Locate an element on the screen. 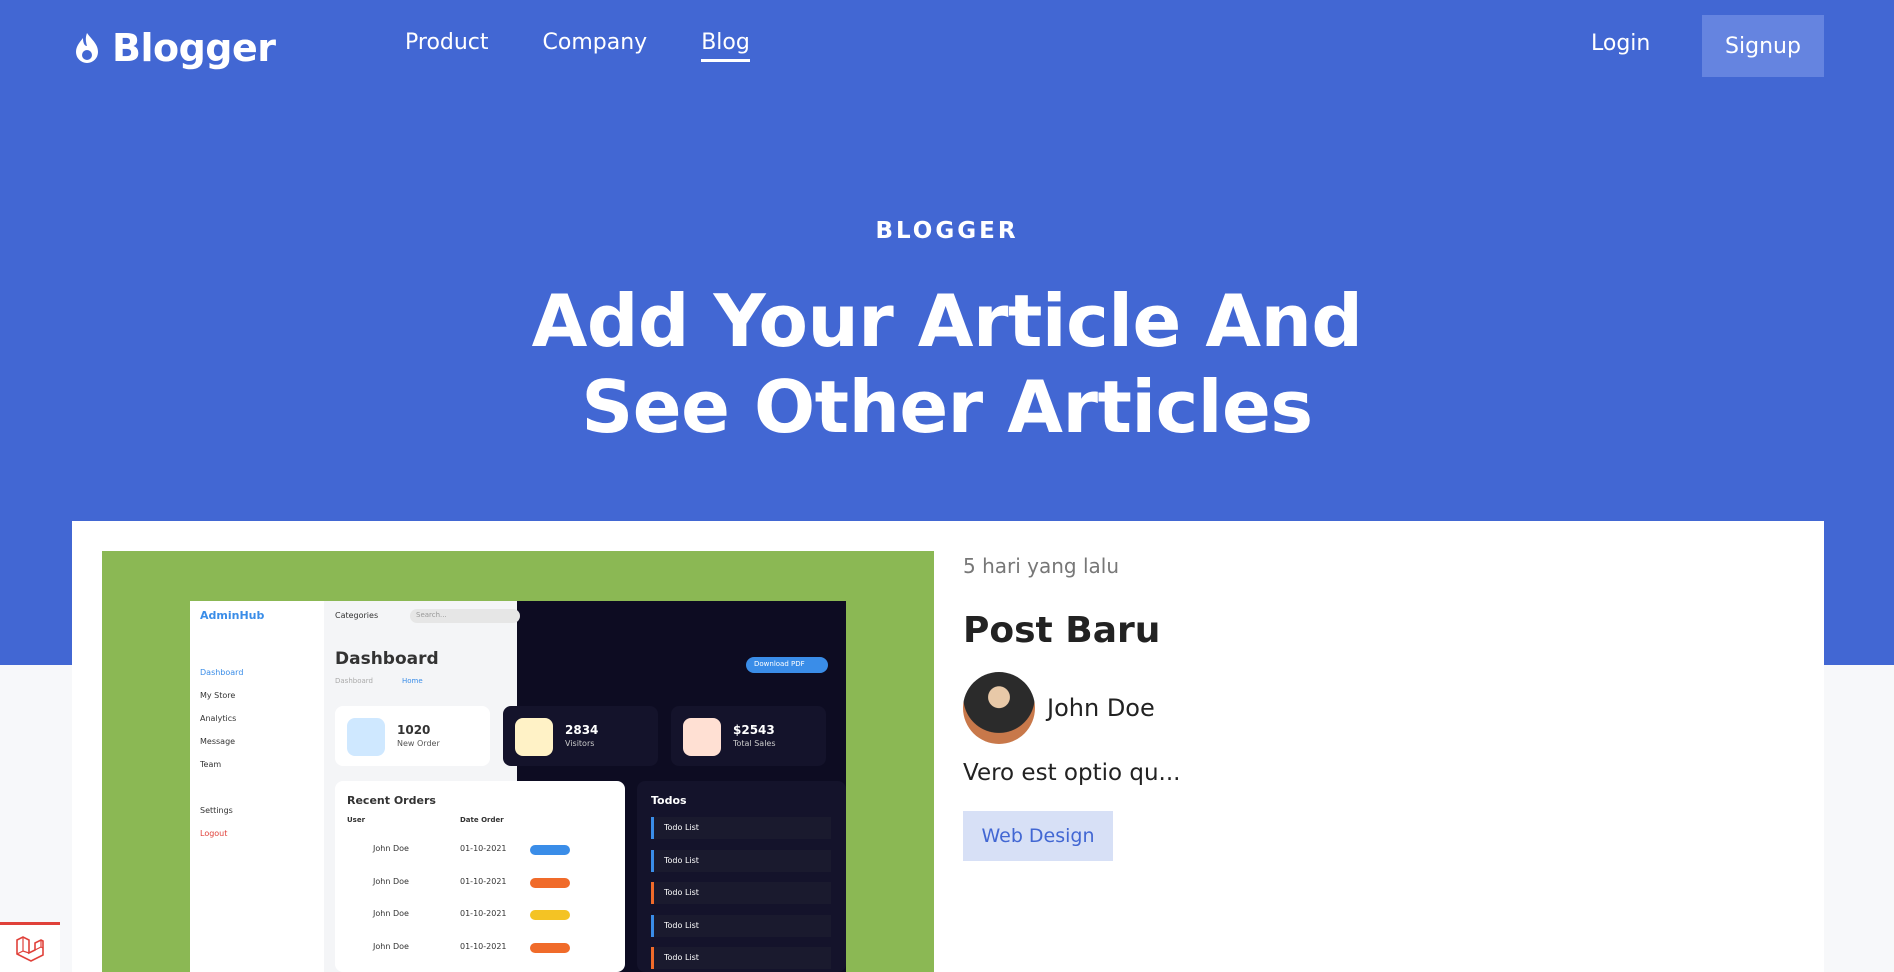 The width and height of the screenshot is (1894, 972). nav-link-product: Product is located at coordinates (447, 46).